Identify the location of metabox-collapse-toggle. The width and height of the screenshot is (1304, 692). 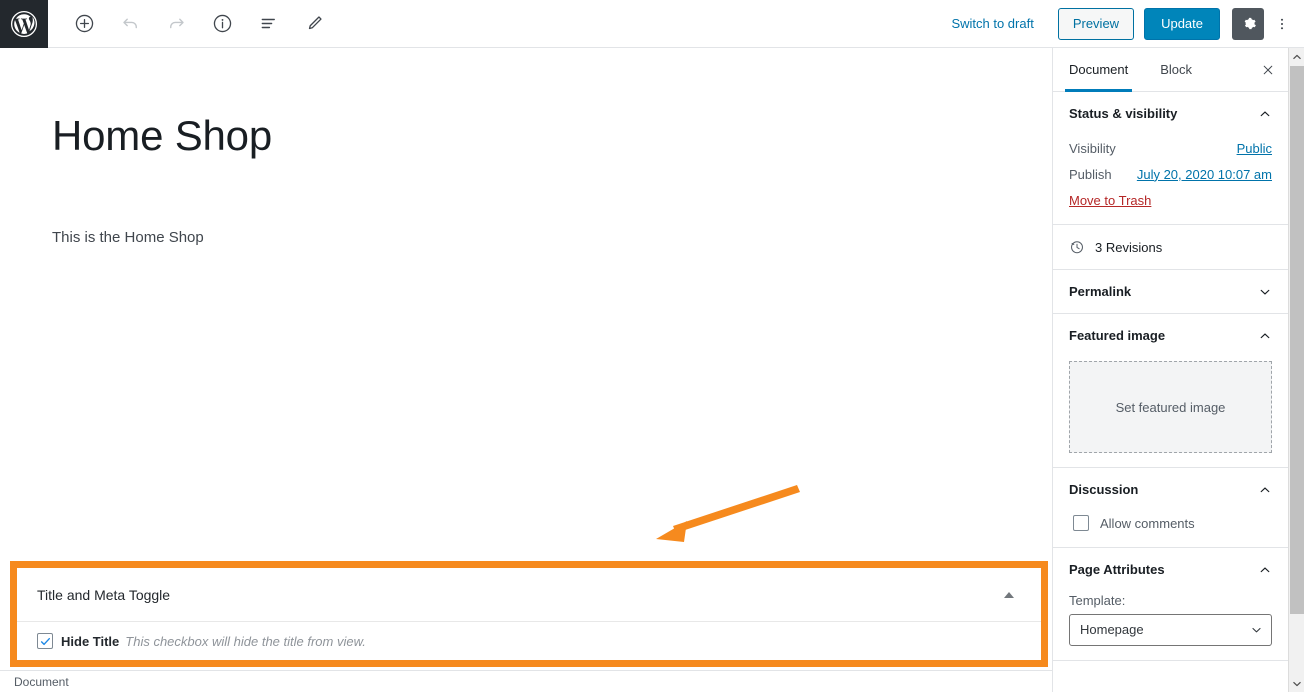
(1009, 595).